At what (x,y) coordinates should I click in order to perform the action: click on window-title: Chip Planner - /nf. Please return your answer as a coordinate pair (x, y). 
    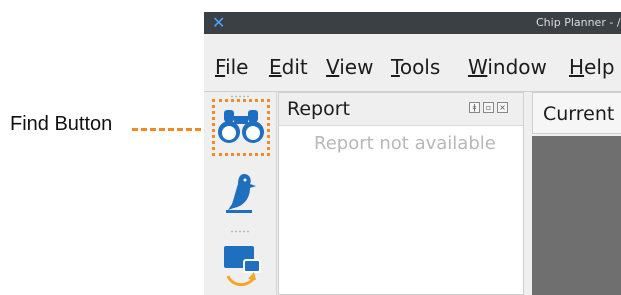
    Looking at the image, I should click on (578, 22).